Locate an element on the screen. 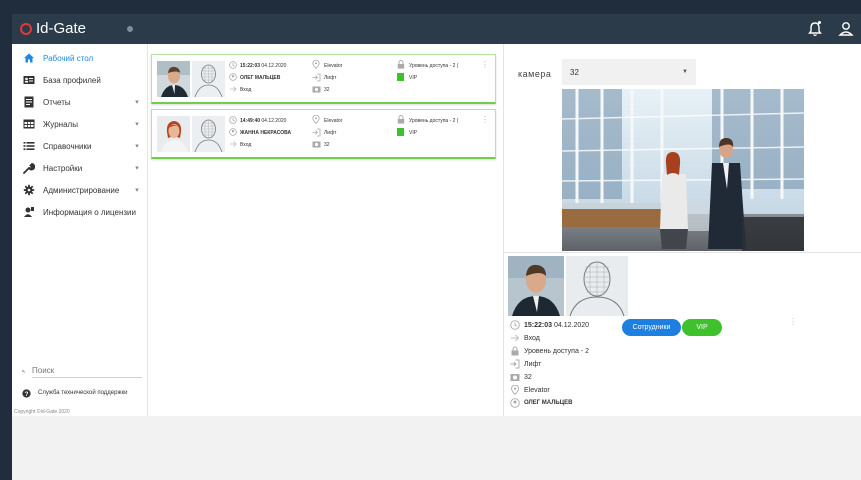 Image resolution: width=861 pixels, height=480 pixels. detail-datetime-row: 15:22:03 04.12.2020 is located at coordinates (549, 325).